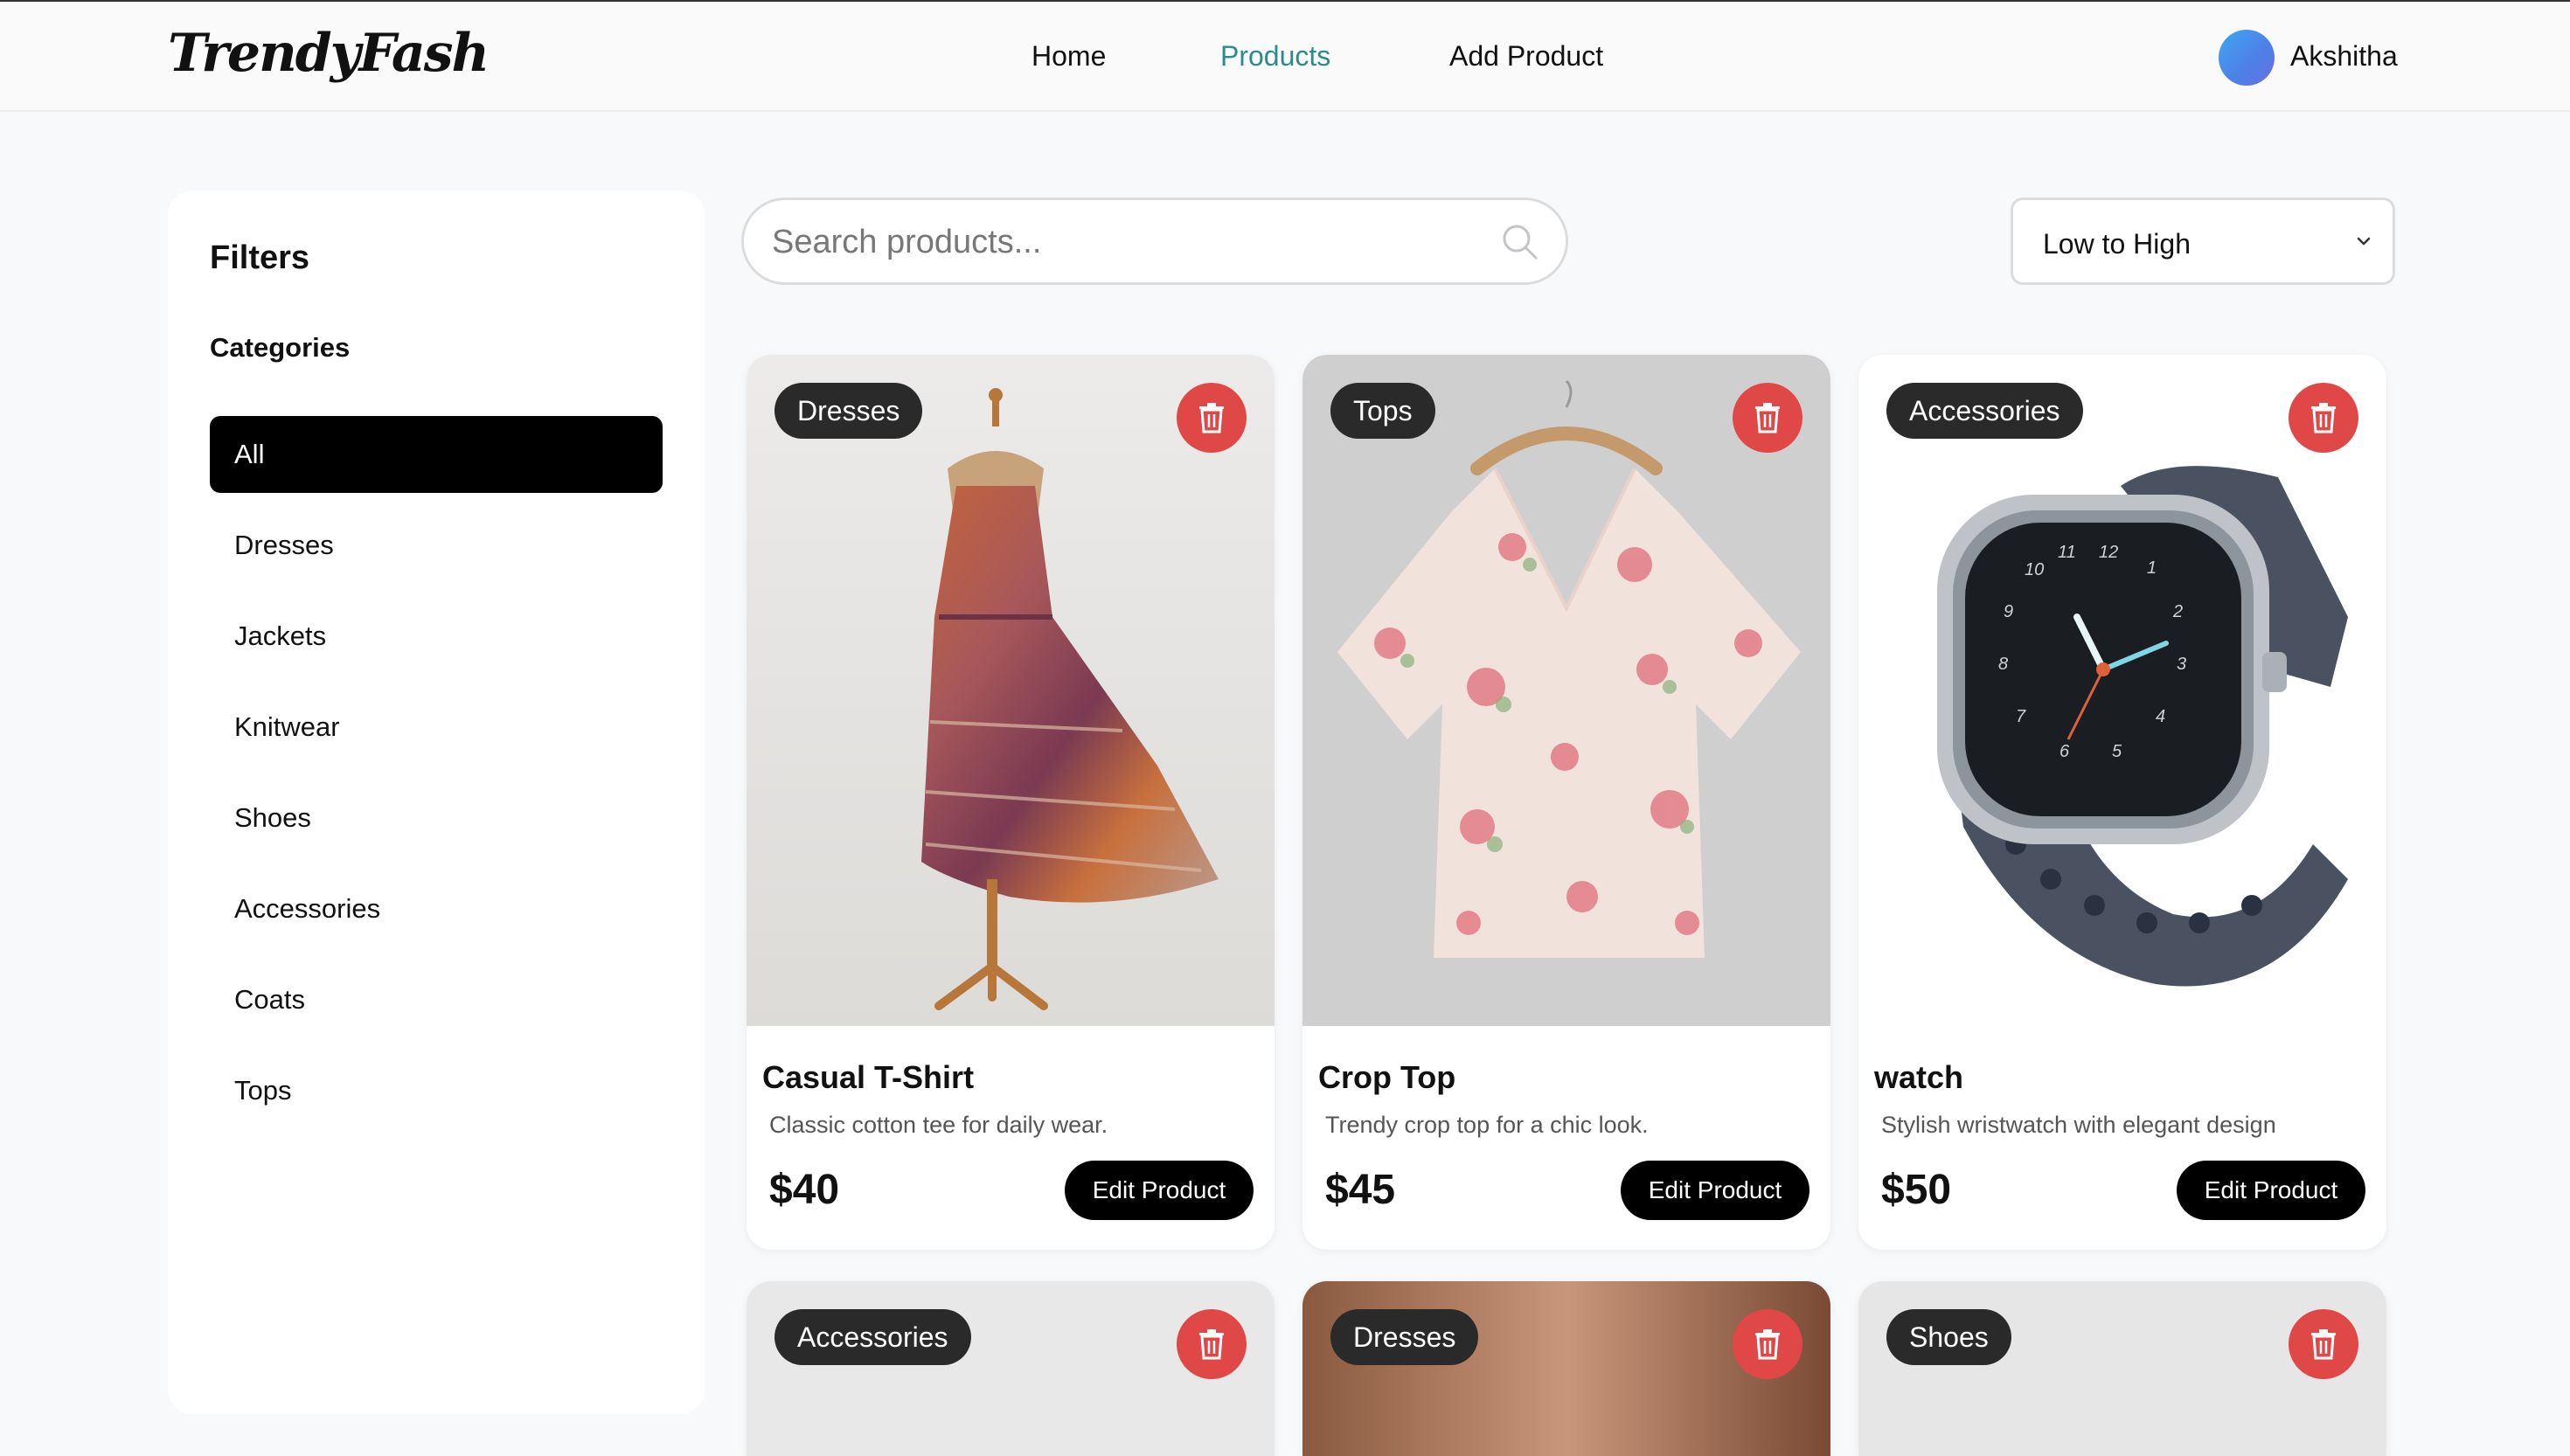 This screenshot has width=2570, height=1456. I want to click on nav-products: Products, so click(1275, 56).